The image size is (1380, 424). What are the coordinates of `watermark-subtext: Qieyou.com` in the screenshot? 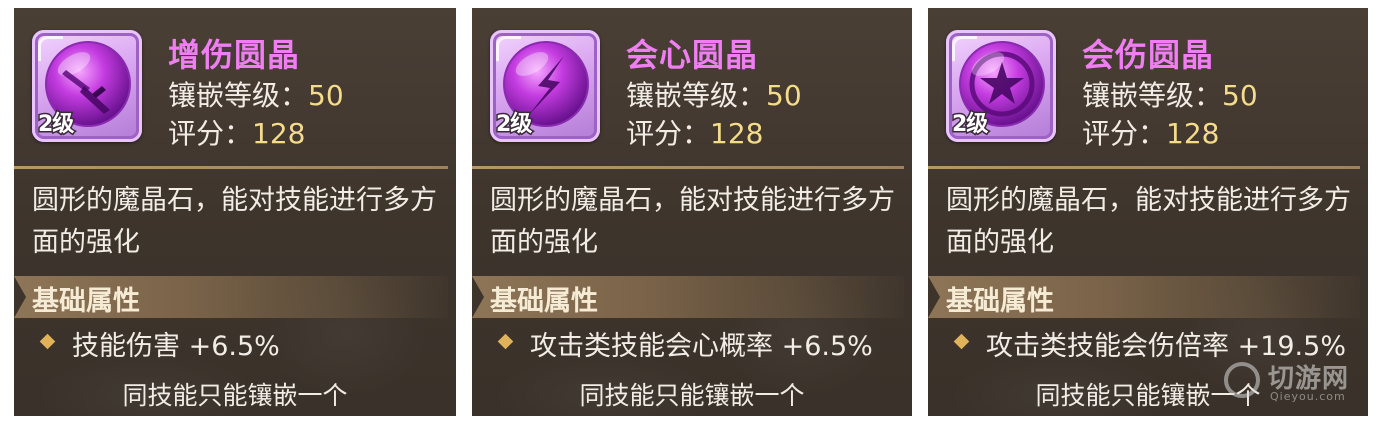 It's located at (1308, 396).